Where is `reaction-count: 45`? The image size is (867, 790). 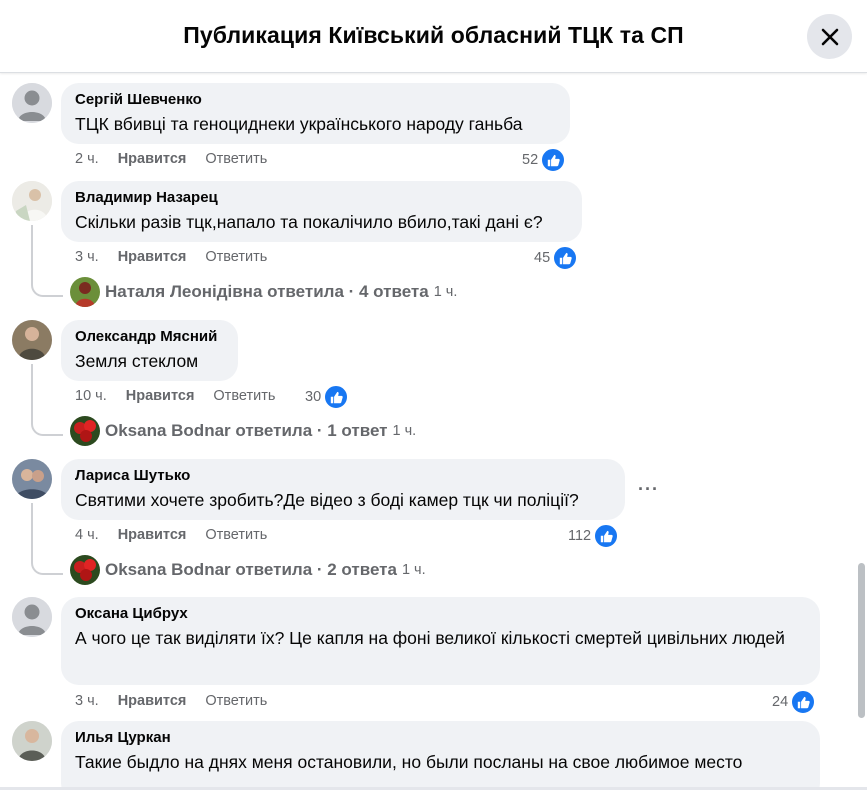 reaction-count: 45 is located at coordinates (556, 258).